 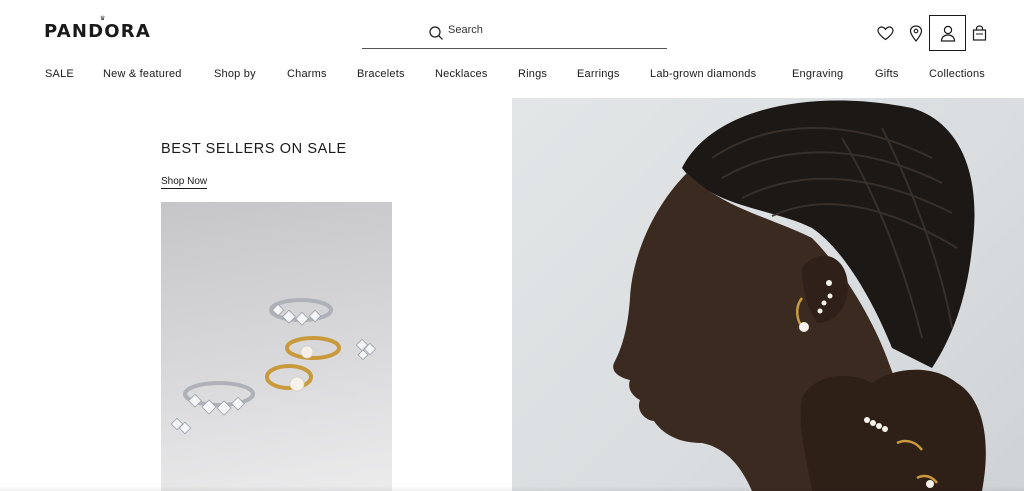 I want to click on pandora-logo: PANDORA ♛, so click(x=97, y=28).